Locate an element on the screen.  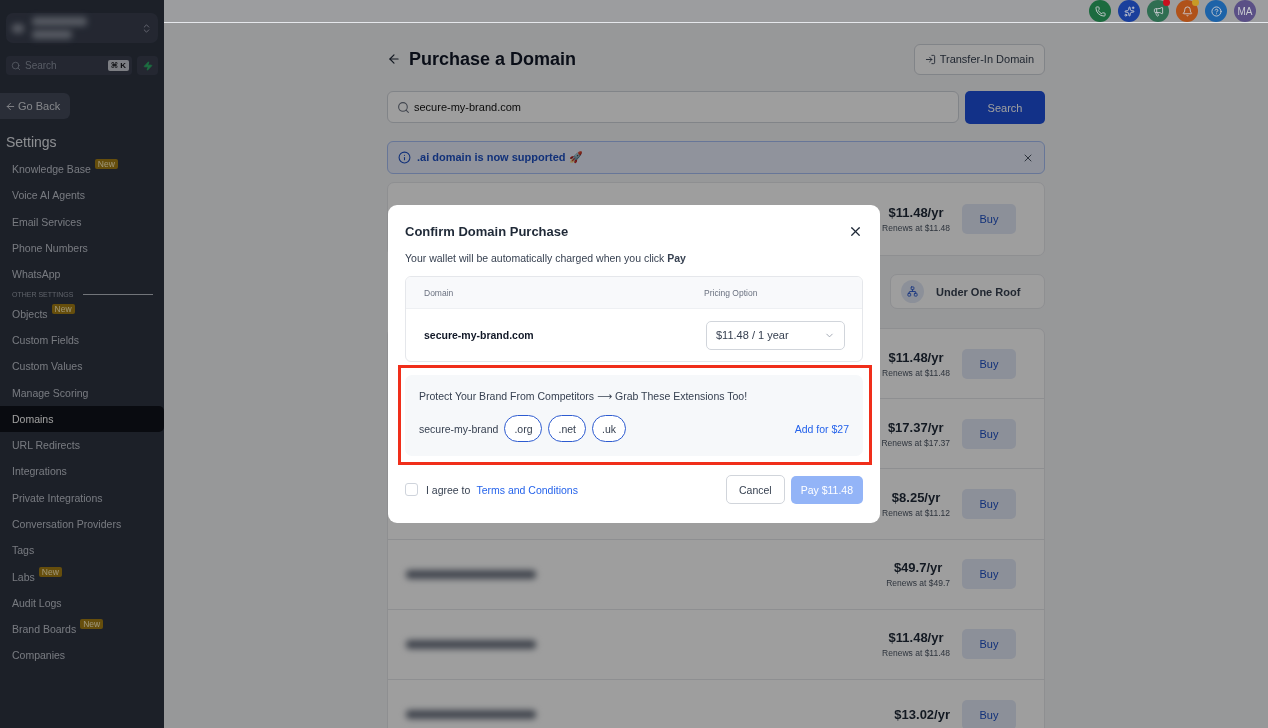
quick-action-button is located at coordinates (147, 65).